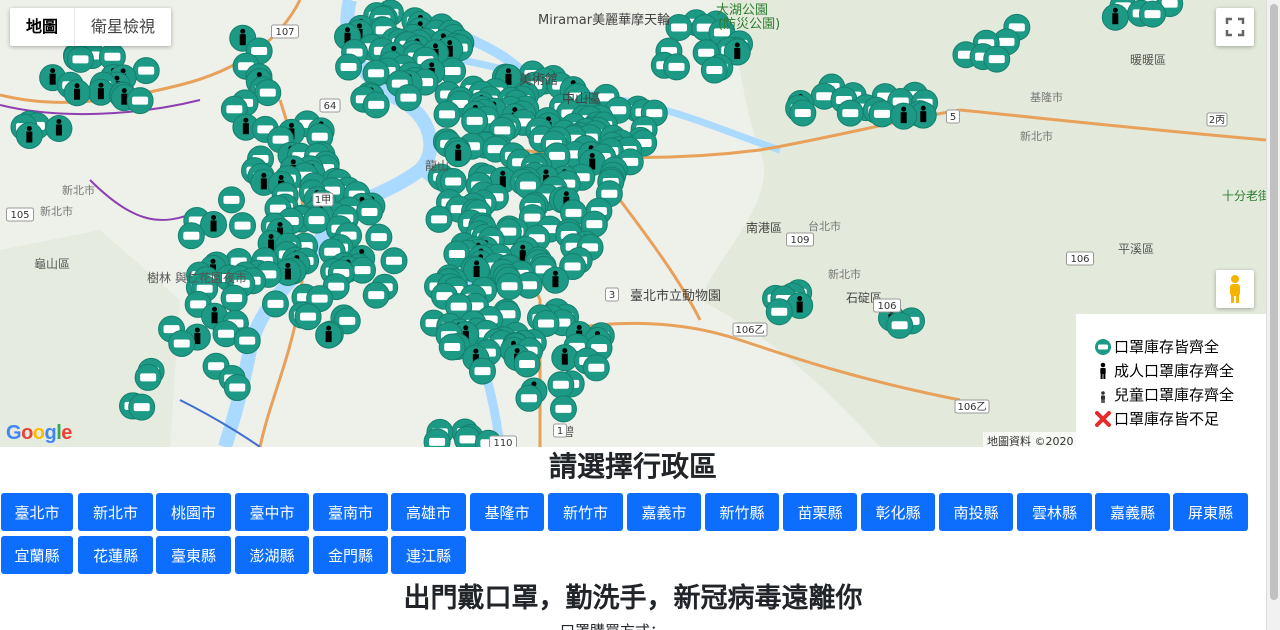 The width and height of the screenshot is (1280, 630). Describe the element at coordinates (1103, 346) in the screenshot. I see `mask-all-icon` at that location.